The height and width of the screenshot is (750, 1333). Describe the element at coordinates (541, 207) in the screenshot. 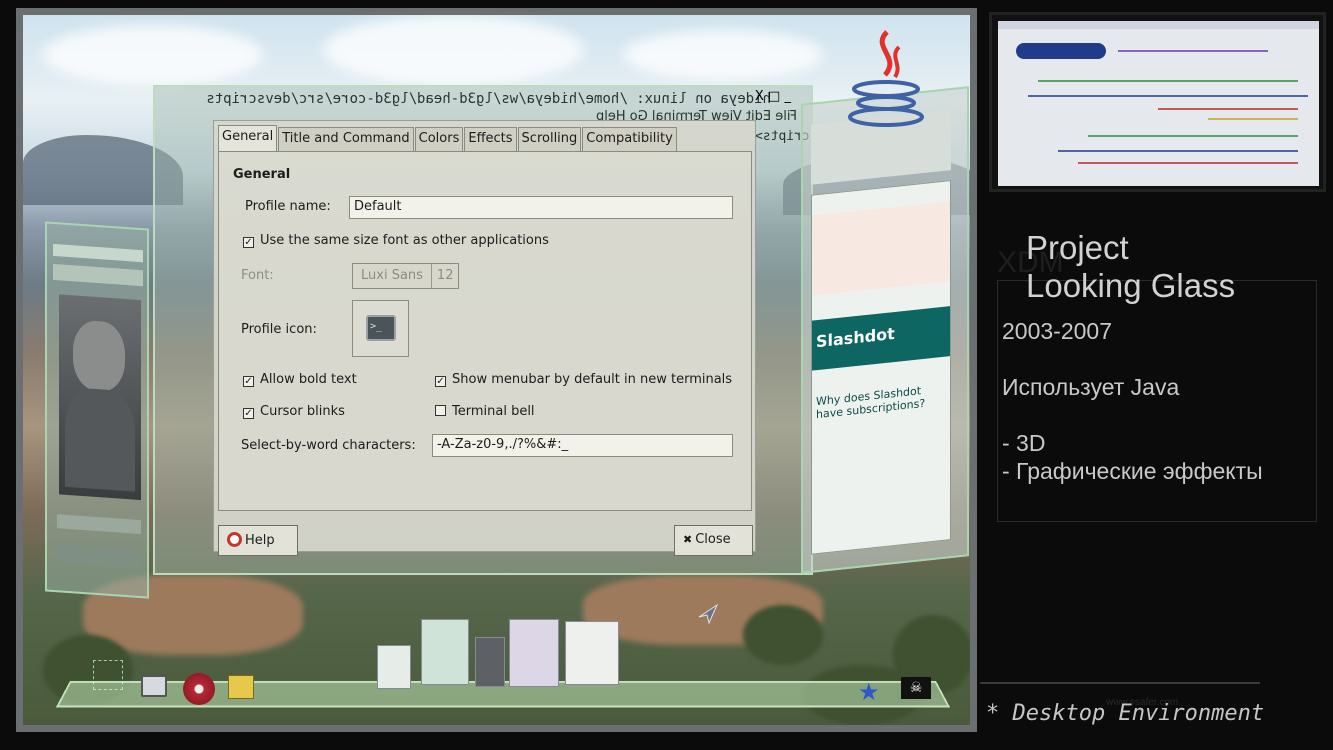

I see `profile-name-input: Default` at that location.